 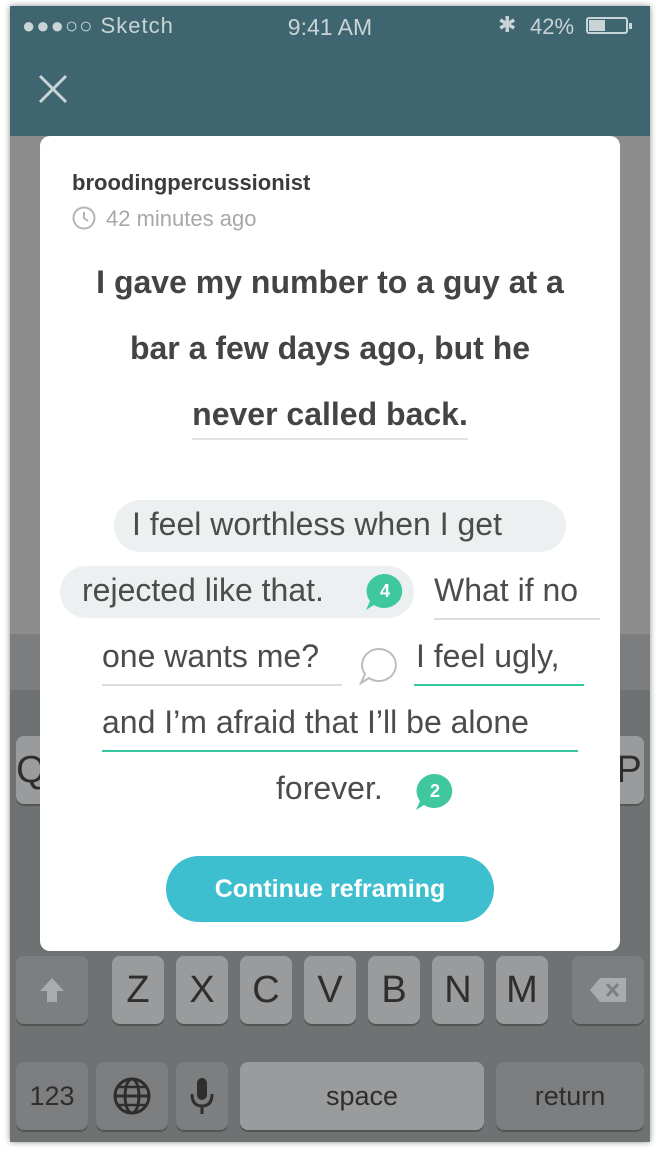 I want to click on thought-2-part-2: one wants me?, so click(x=210, y=656).